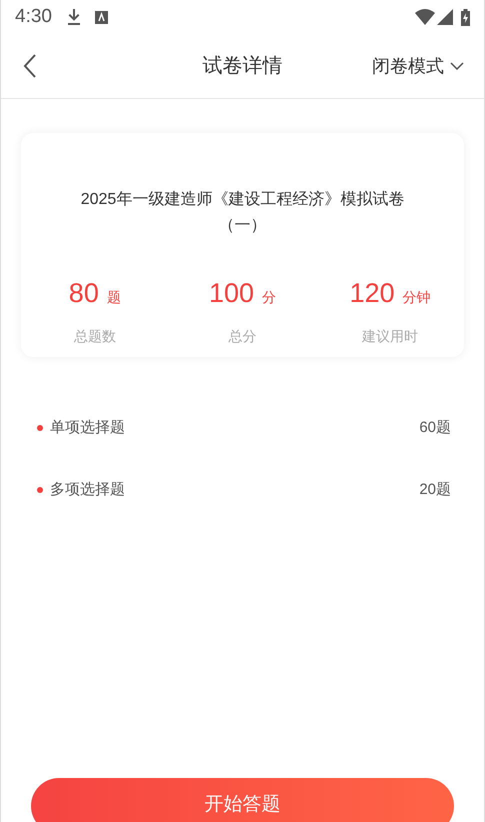  I want to click on battery-icon, so click(465, 17).